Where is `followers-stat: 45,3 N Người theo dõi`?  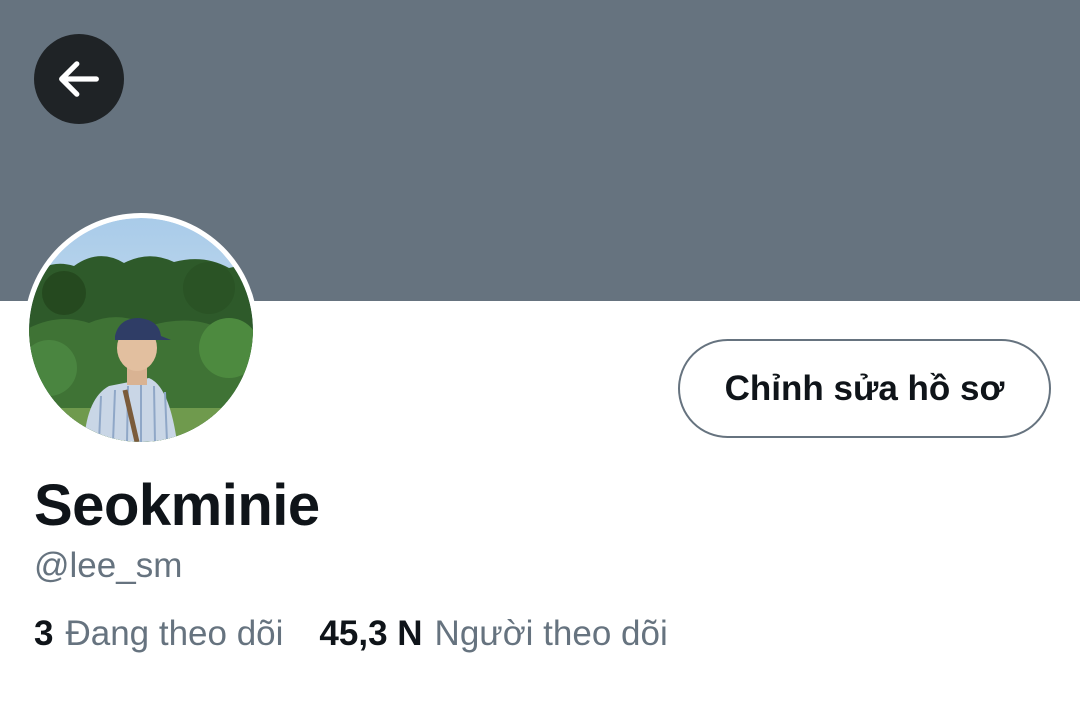
followers-stat: 45,3 N Người theo dõi is located at coordinates (493, 634).